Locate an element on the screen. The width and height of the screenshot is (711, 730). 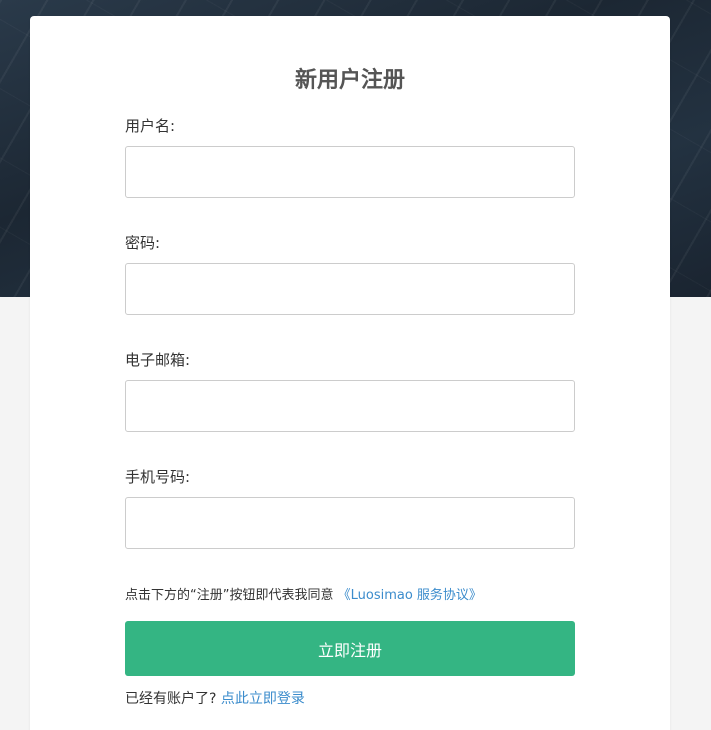
username-field-group: 用户名: is located at coordinates (350, 156).